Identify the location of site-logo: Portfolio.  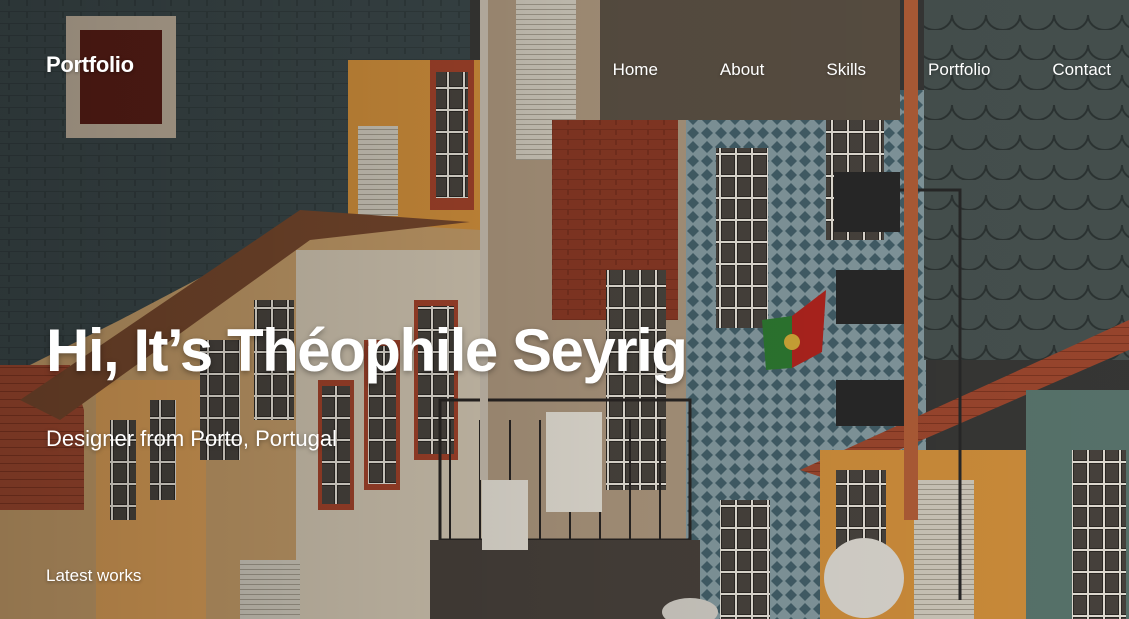
(90, 65).